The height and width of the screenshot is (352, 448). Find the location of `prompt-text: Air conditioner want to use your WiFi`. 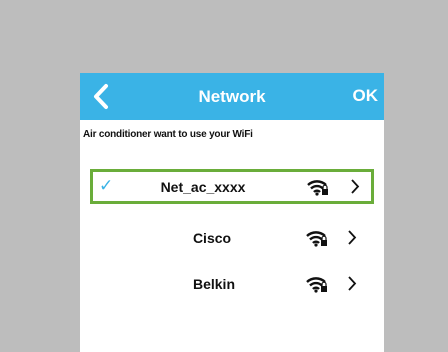

prompt-text: Air conditioner want to use your WiFi is located at coordinates (168, 134).